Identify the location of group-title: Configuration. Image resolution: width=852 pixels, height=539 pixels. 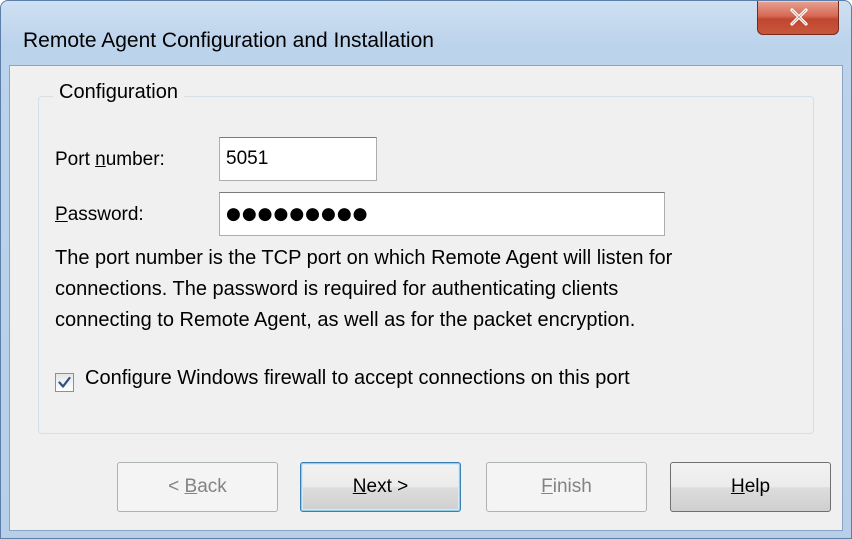
(118, 92).